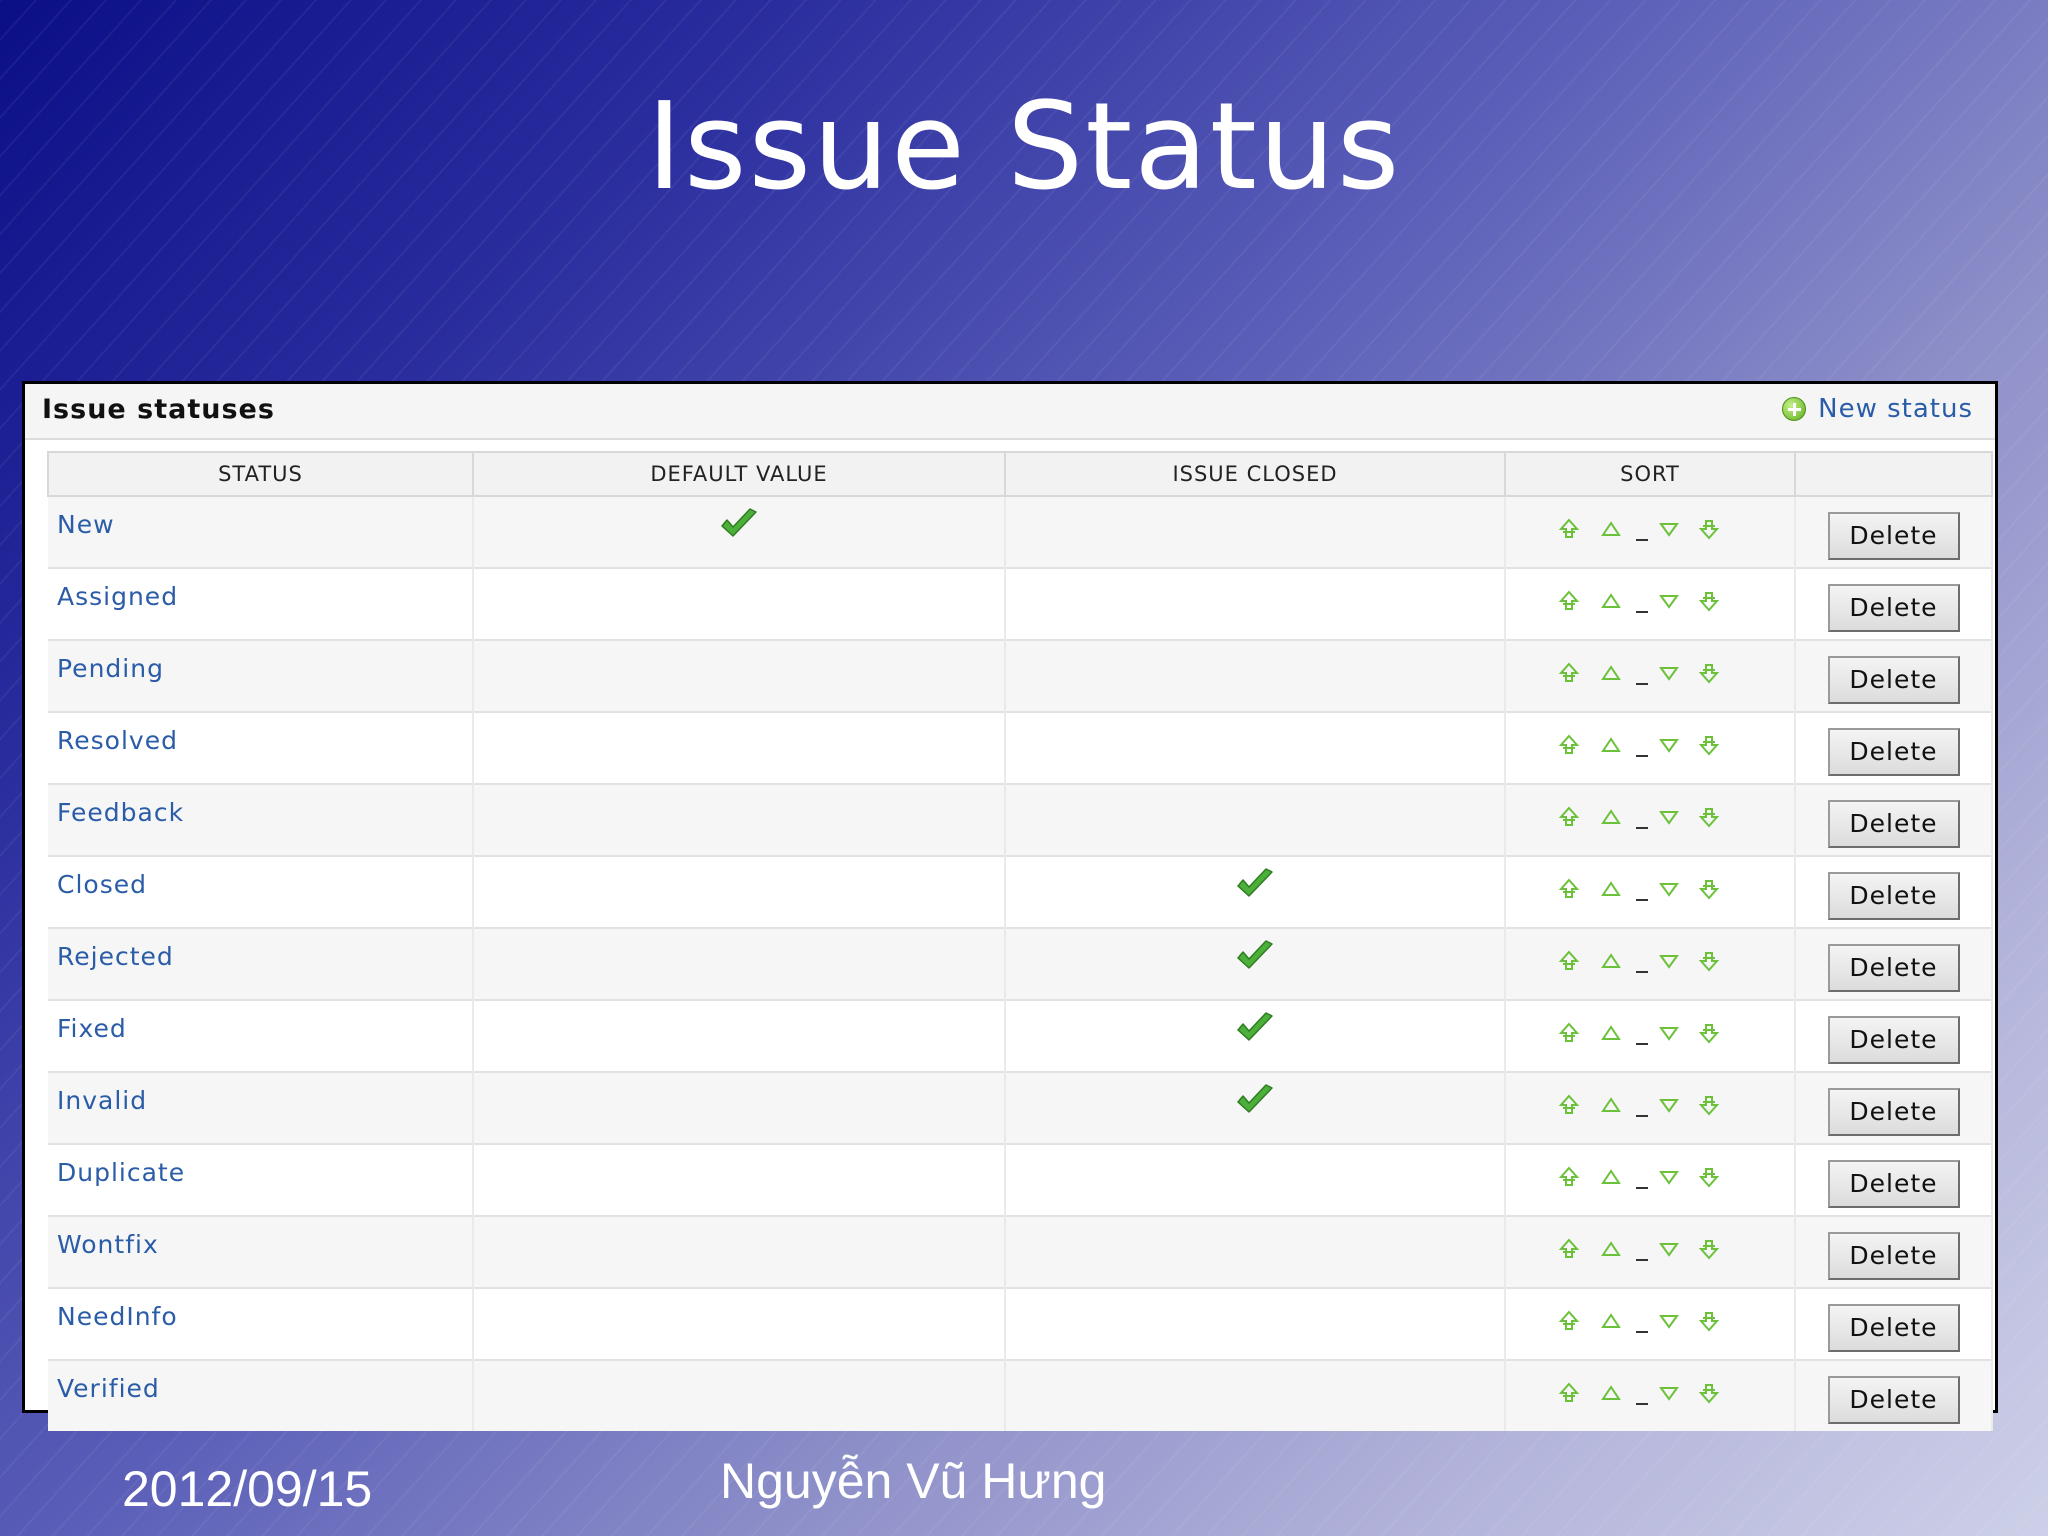 This screenshot has height=1536, width=2048. What do you see at coordinates (739, 747) in the screenshot?
I see `default-value-cell` at bounding box center [739, 747].